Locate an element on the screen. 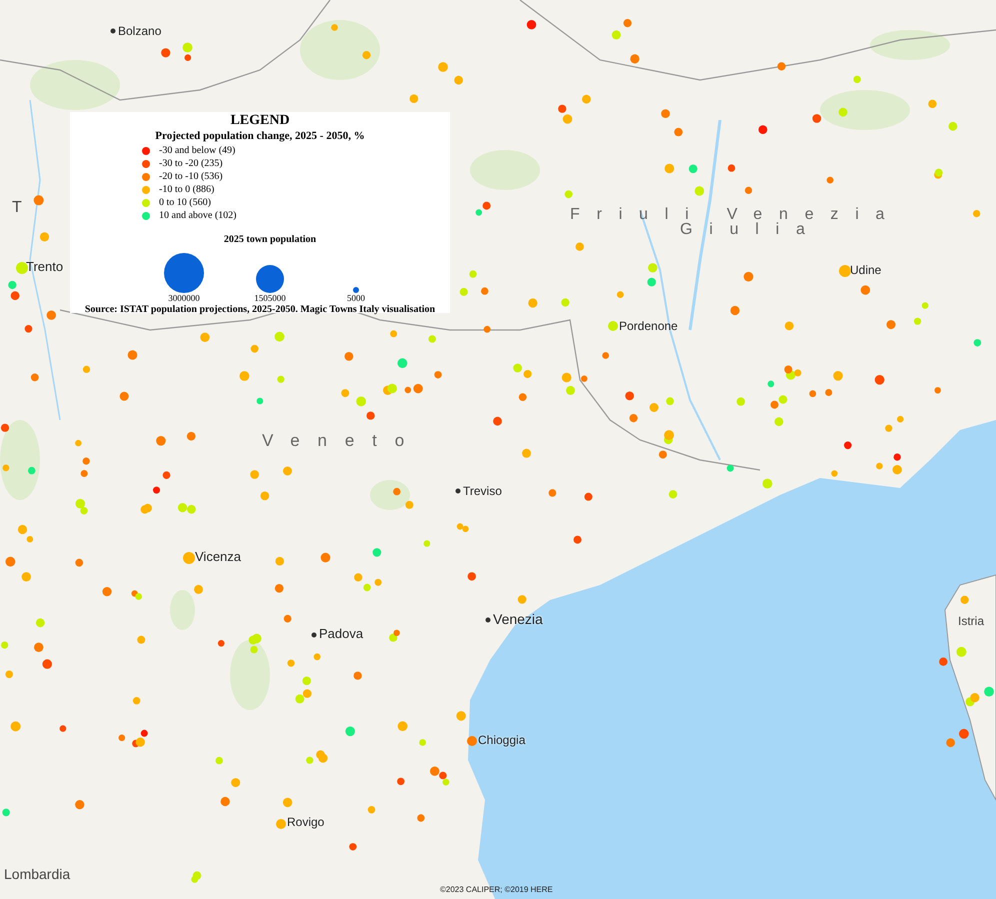 The image size is (996, 899). city-label: Treviso is located at coordinates (482, 491).